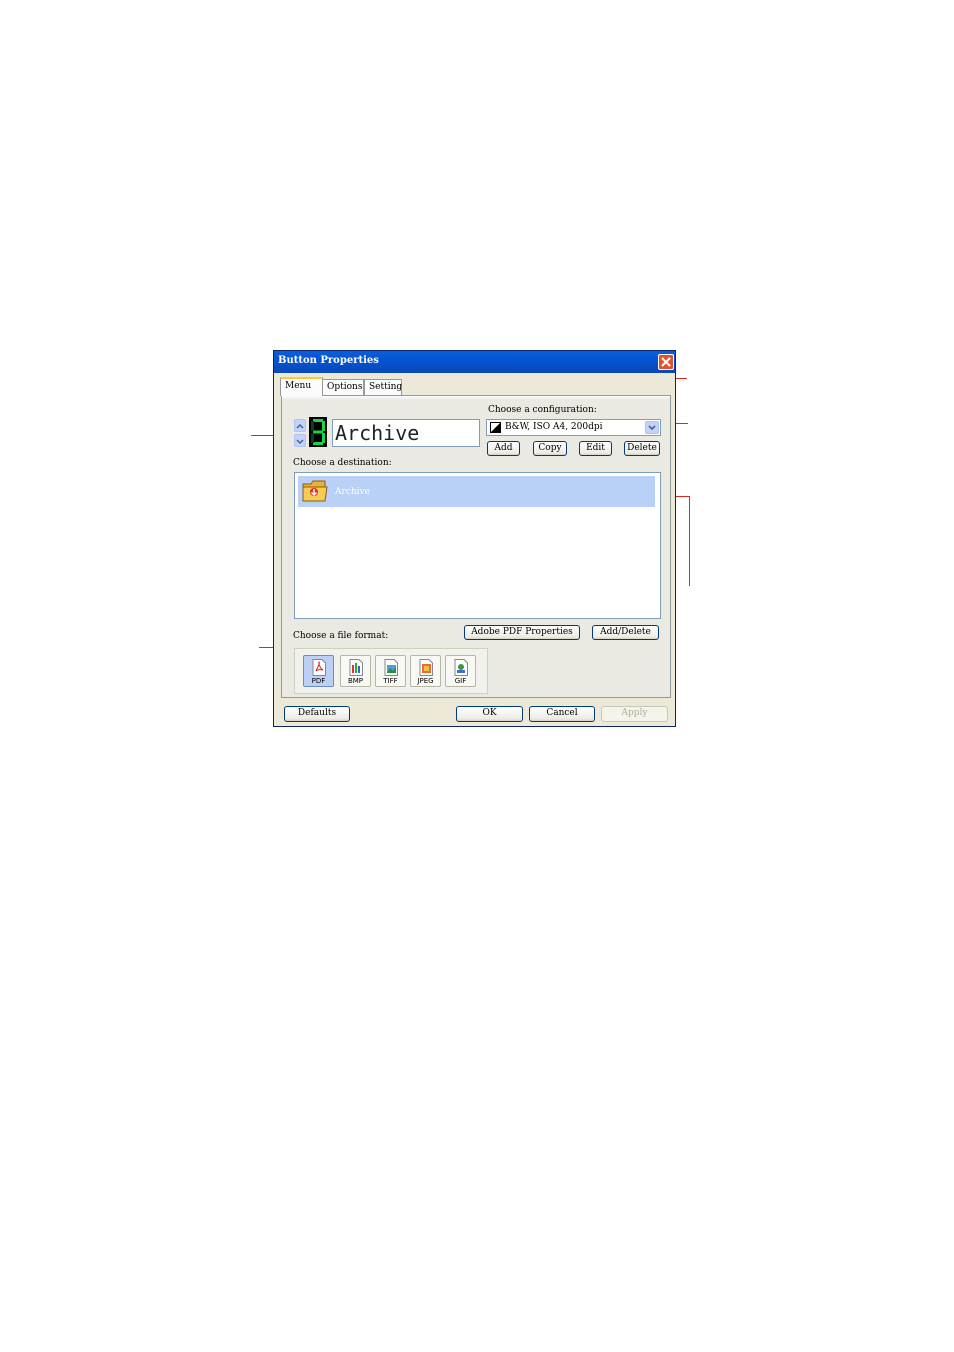 The height and width of the screenshot is (1352, 954). What do you see at coordinates (426, 667) in the screenshot?
I see `jpeg-icon` at bounding box center [426, 667].